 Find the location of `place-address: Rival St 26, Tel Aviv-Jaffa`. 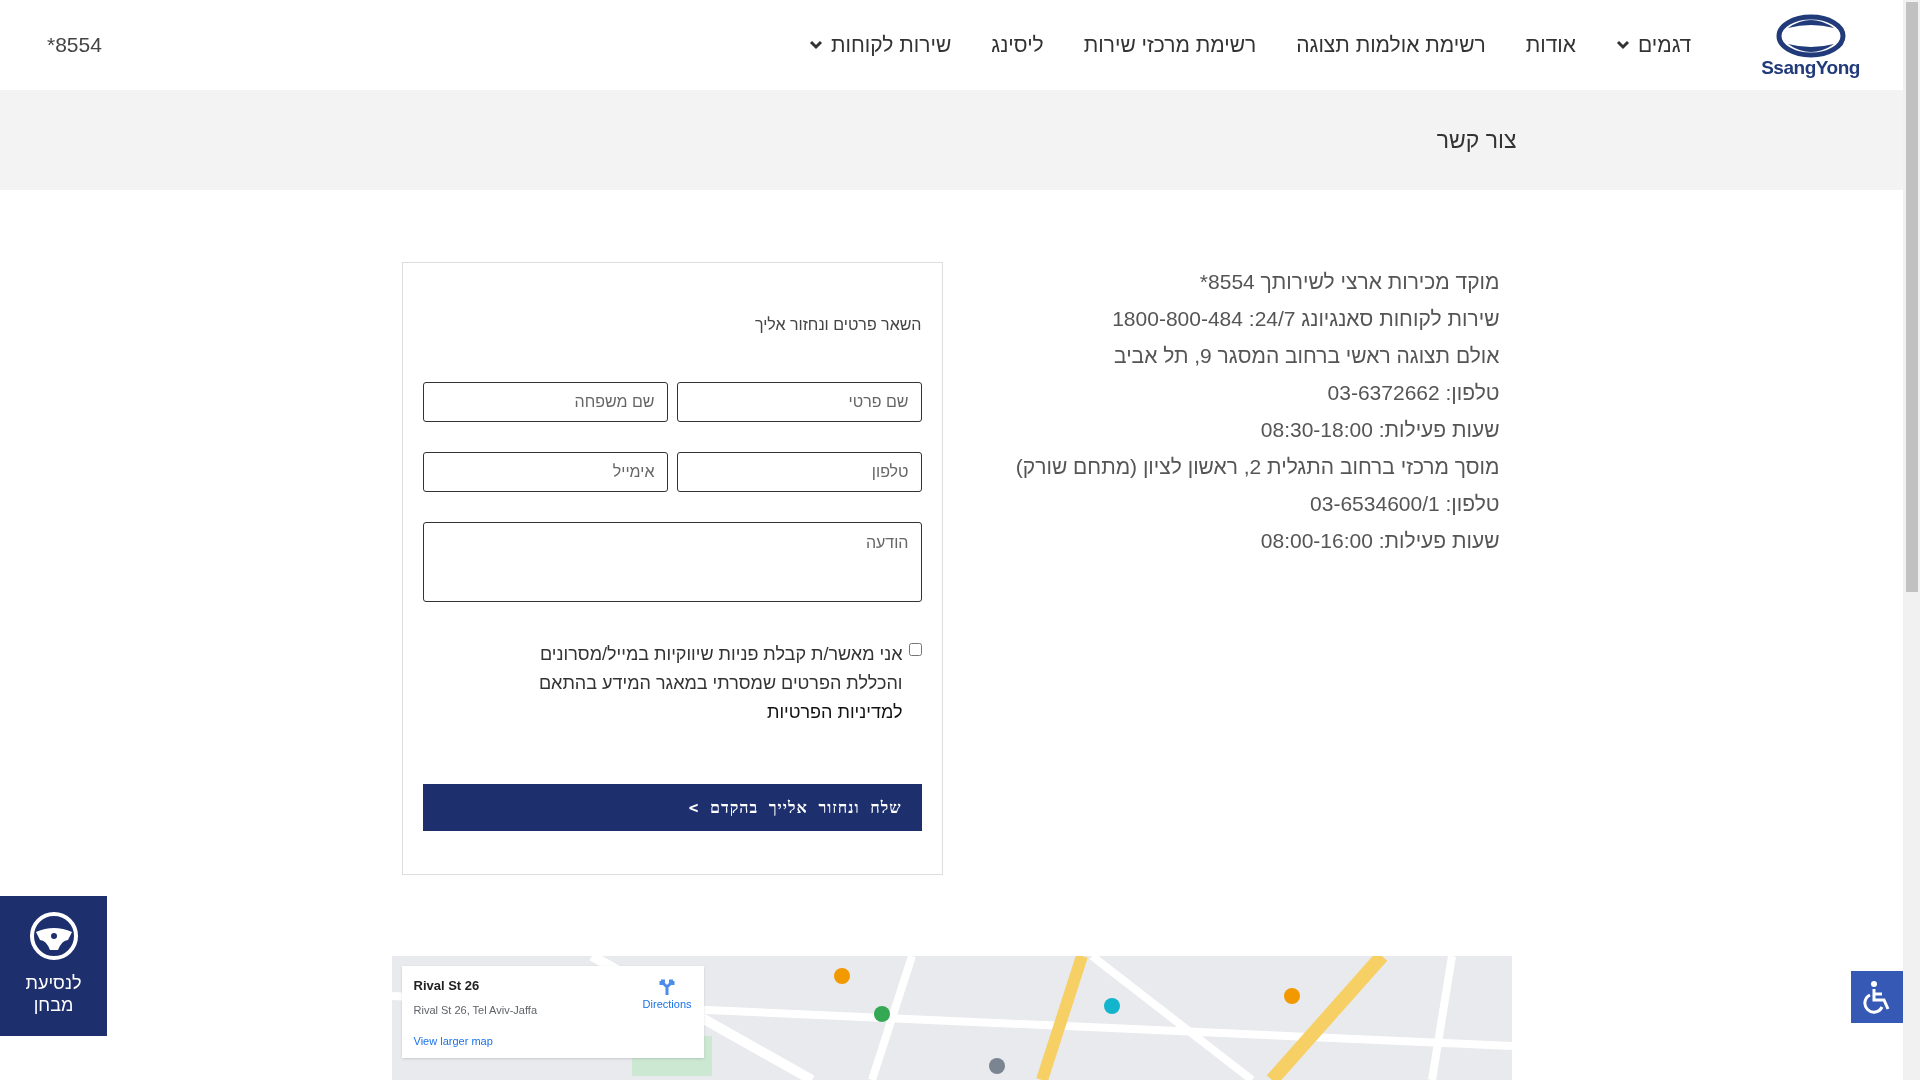

place-address: Rival St 26, Tel Aviv-Jaffa is located at coordinates (475, 1010).